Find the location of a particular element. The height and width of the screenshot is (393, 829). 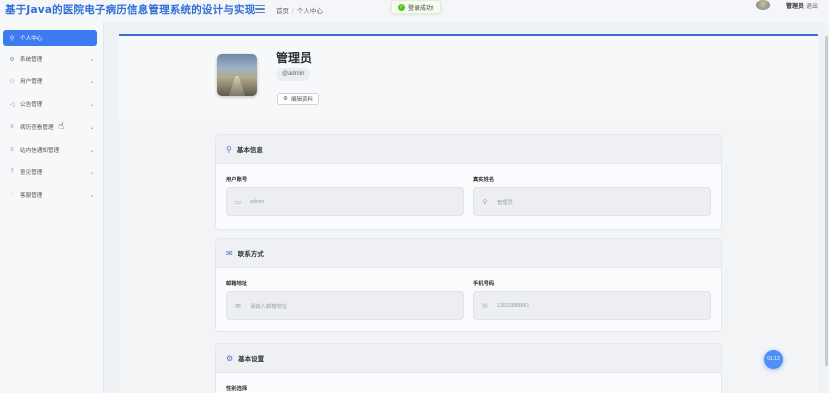

toast-text: 登录成功! is located at coordinates (421, 8).